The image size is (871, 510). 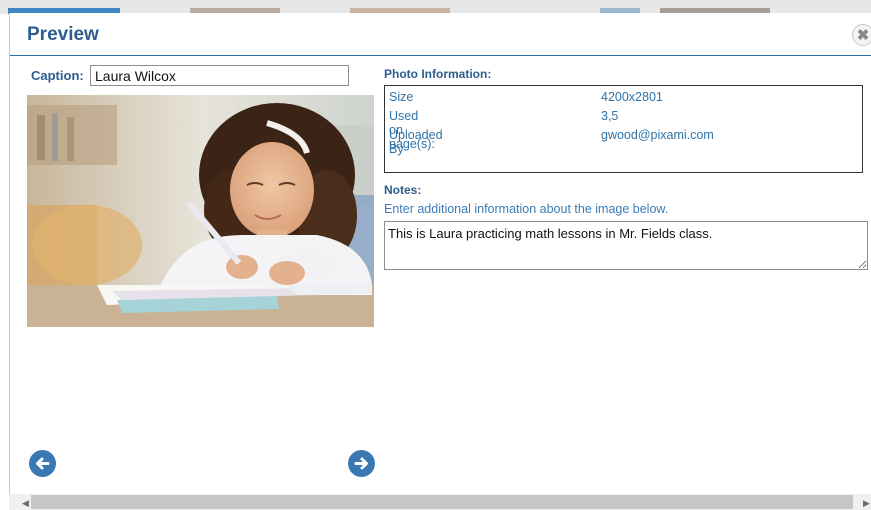 What do you see at coordinates (861, 35) in the screenshot?
I see `close-icon: ✖` at bounding box center [861, 35].